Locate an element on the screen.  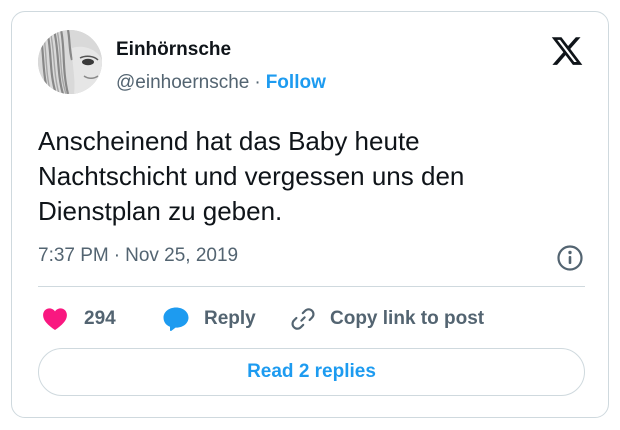
like-button: 294 is located at coordinates (79, 319).